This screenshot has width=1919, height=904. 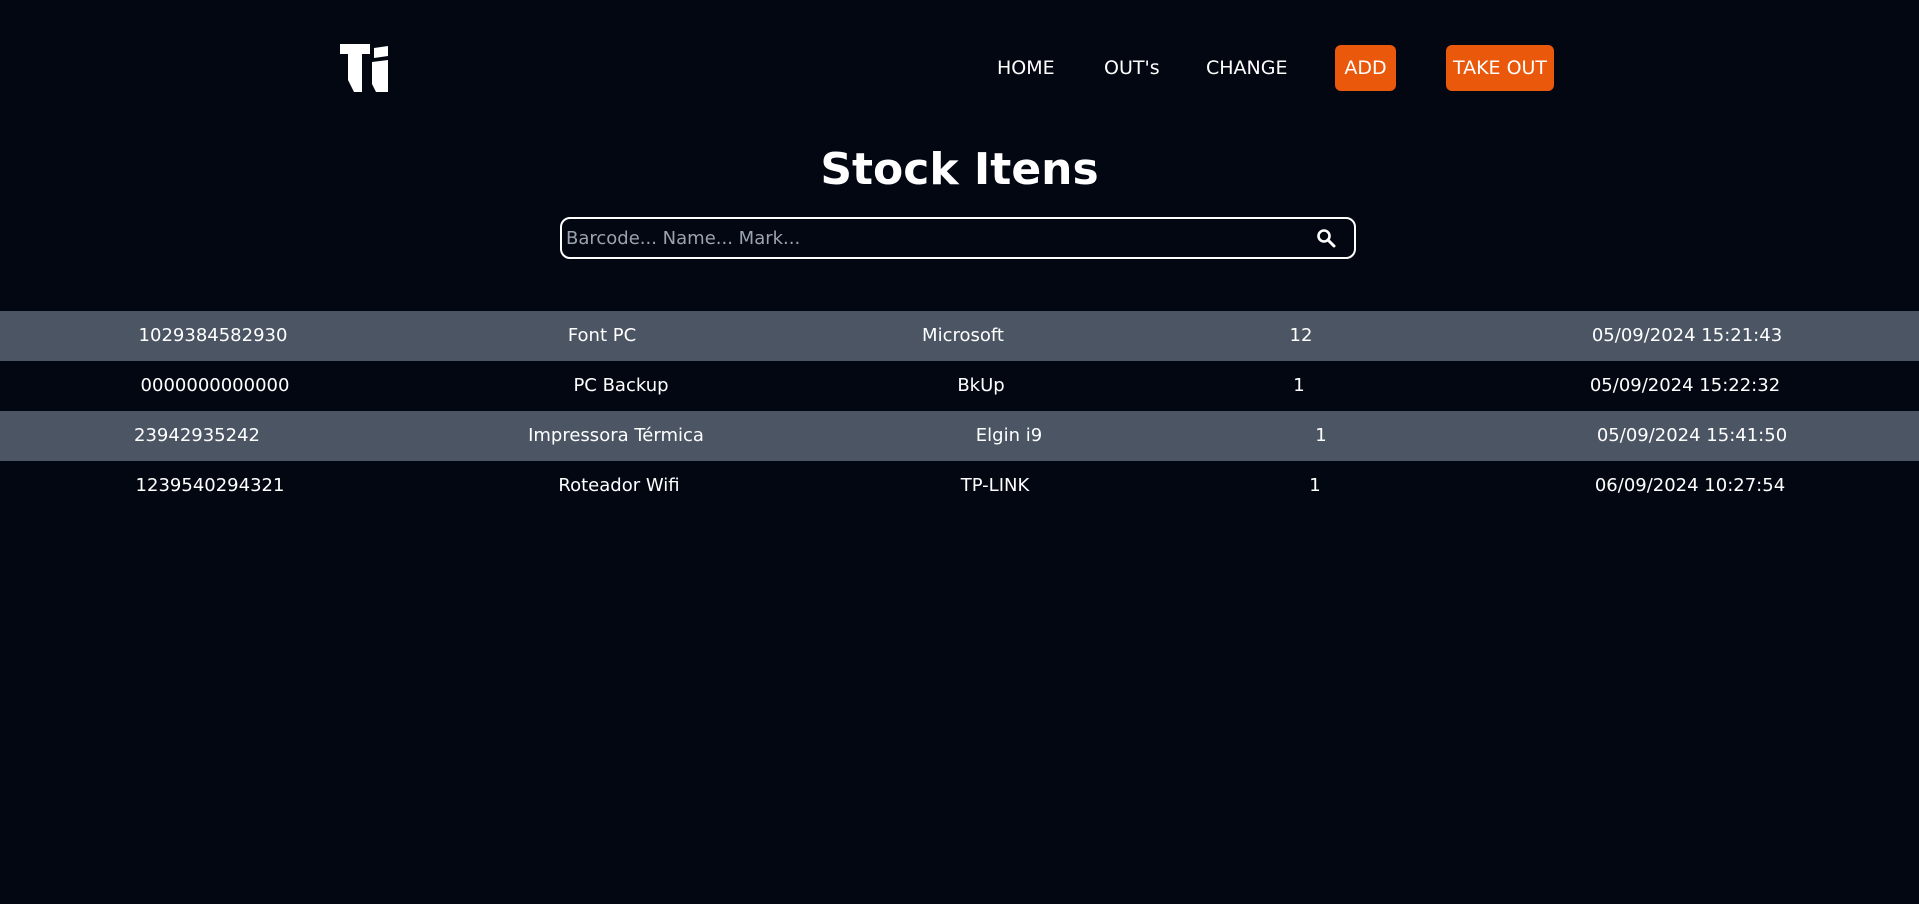 What do you see at coordinates (926, 238) in the screenshot?
I see `search-input` at bounding box center [926, 238].